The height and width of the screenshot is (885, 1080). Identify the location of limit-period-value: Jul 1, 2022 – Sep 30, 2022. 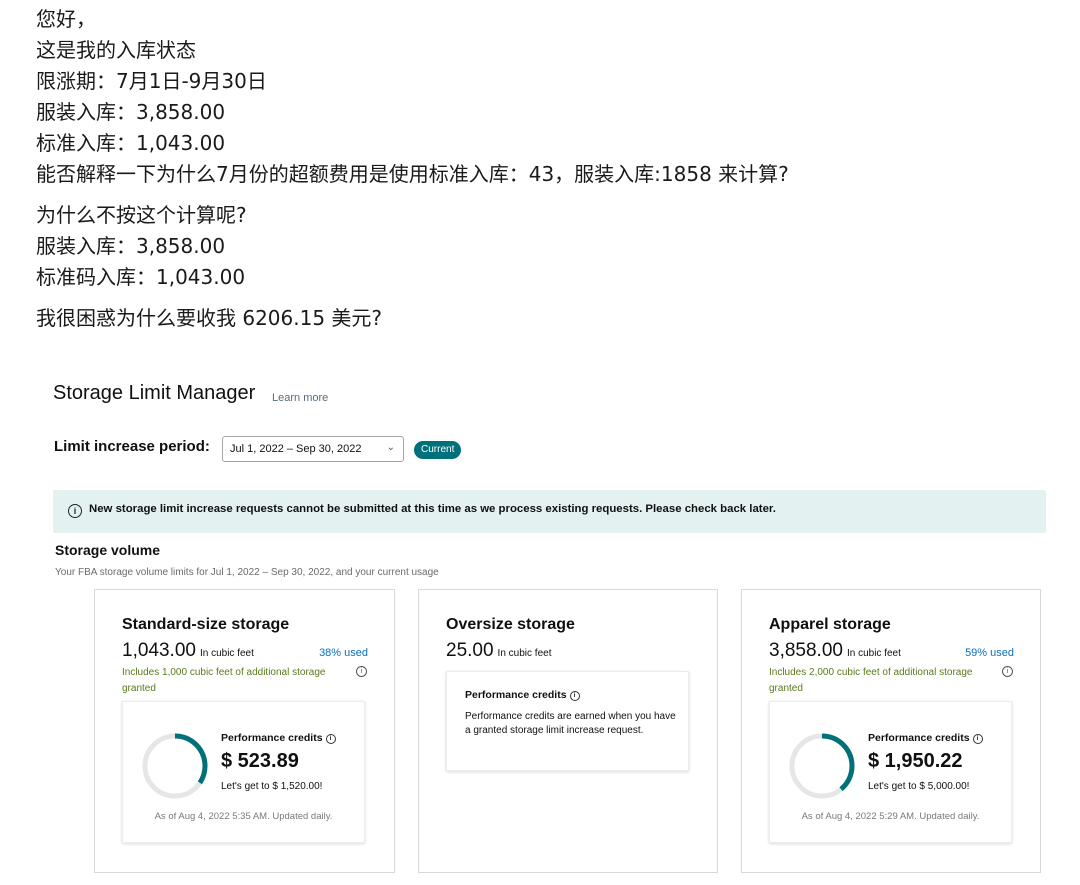
(296, 449).